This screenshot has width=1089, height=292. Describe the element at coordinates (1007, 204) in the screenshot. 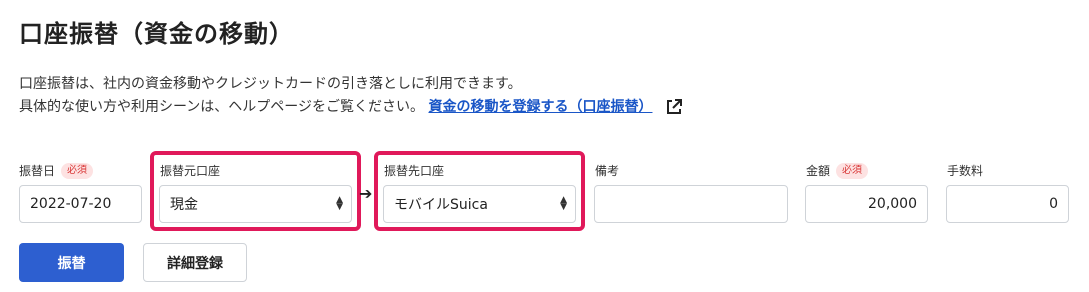

I see `fee-input: 0` at that location.